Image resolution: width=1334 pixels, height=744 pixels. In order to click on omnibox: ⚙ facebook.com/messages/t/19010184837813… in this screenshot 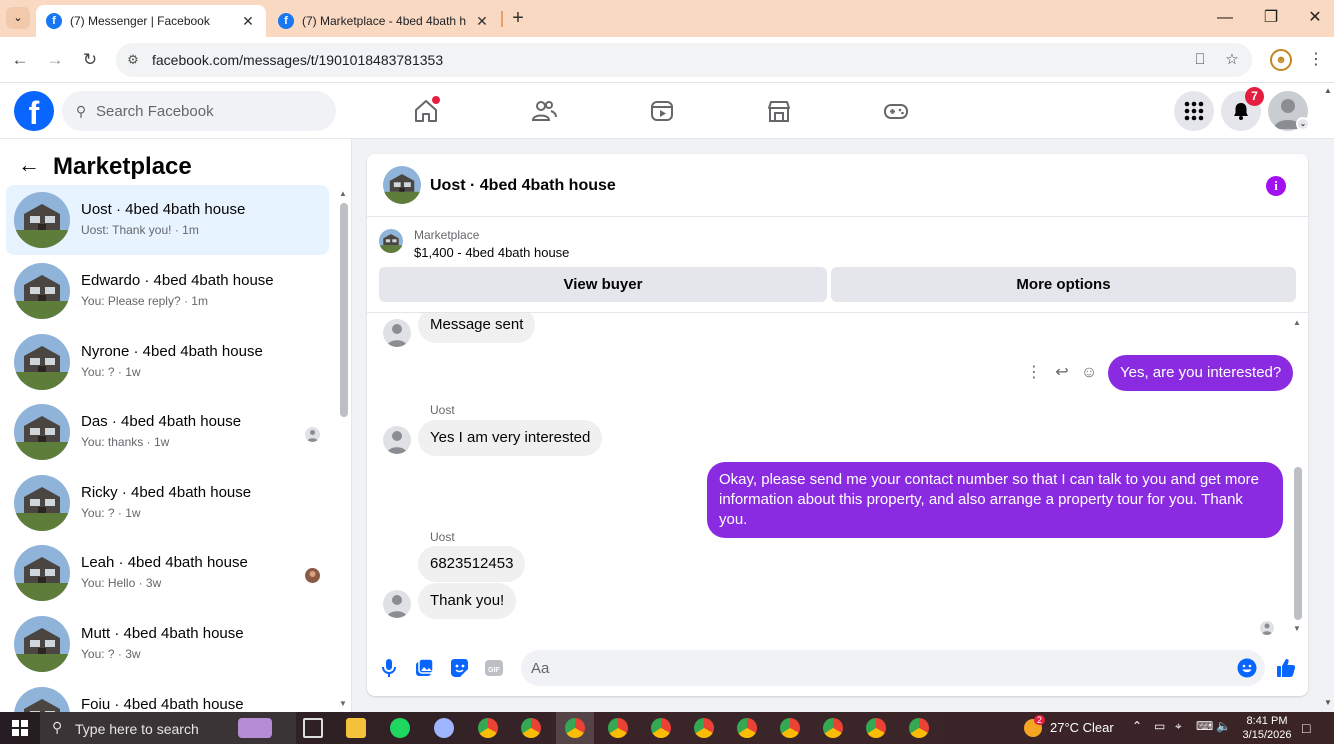, I will do `click(684, 60)`.